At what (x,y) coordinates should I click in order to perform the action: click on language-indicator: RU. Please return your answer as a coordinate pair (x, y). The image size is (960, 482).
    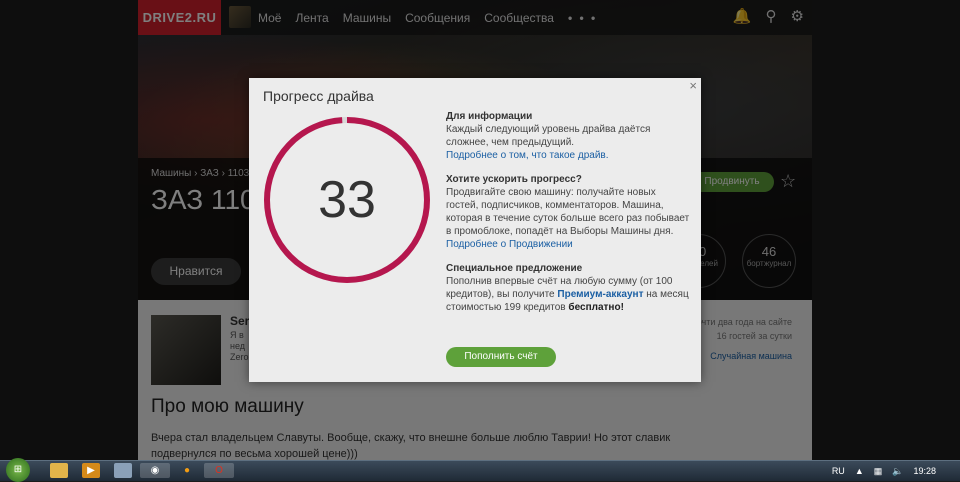
    Looking at the image, I should click on (838, 471).